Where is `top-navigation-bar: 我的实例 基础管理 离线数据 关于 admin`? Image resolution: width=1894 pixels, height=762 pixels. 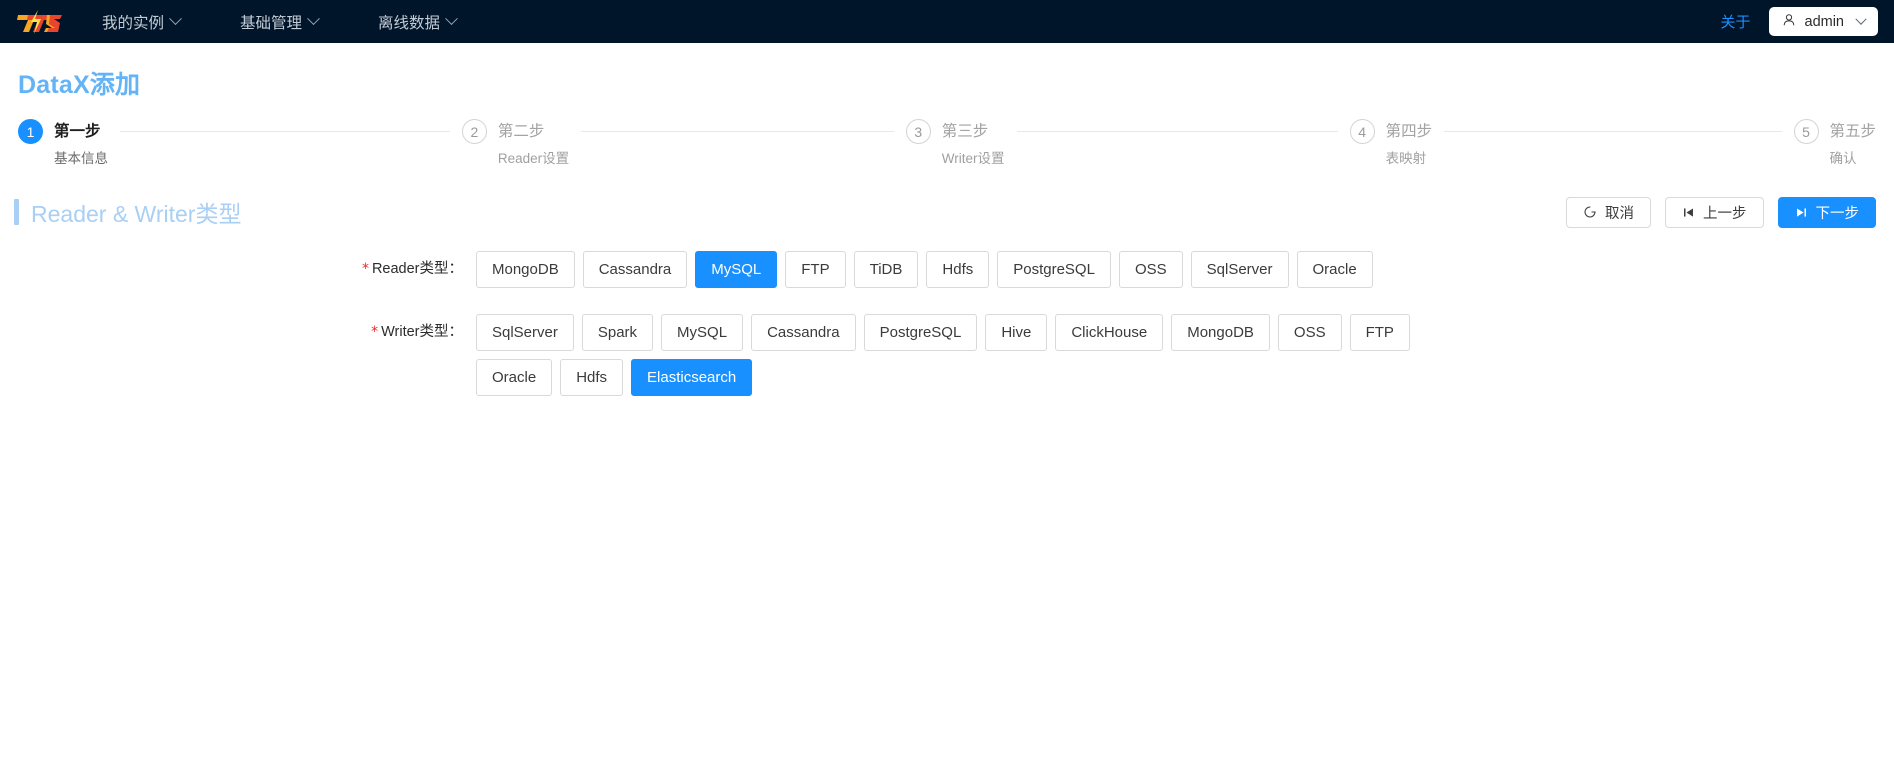
top-navigation-bar: 我的实例 基础管理 离线数据 关于 admin is located at coordinates (947, 21).